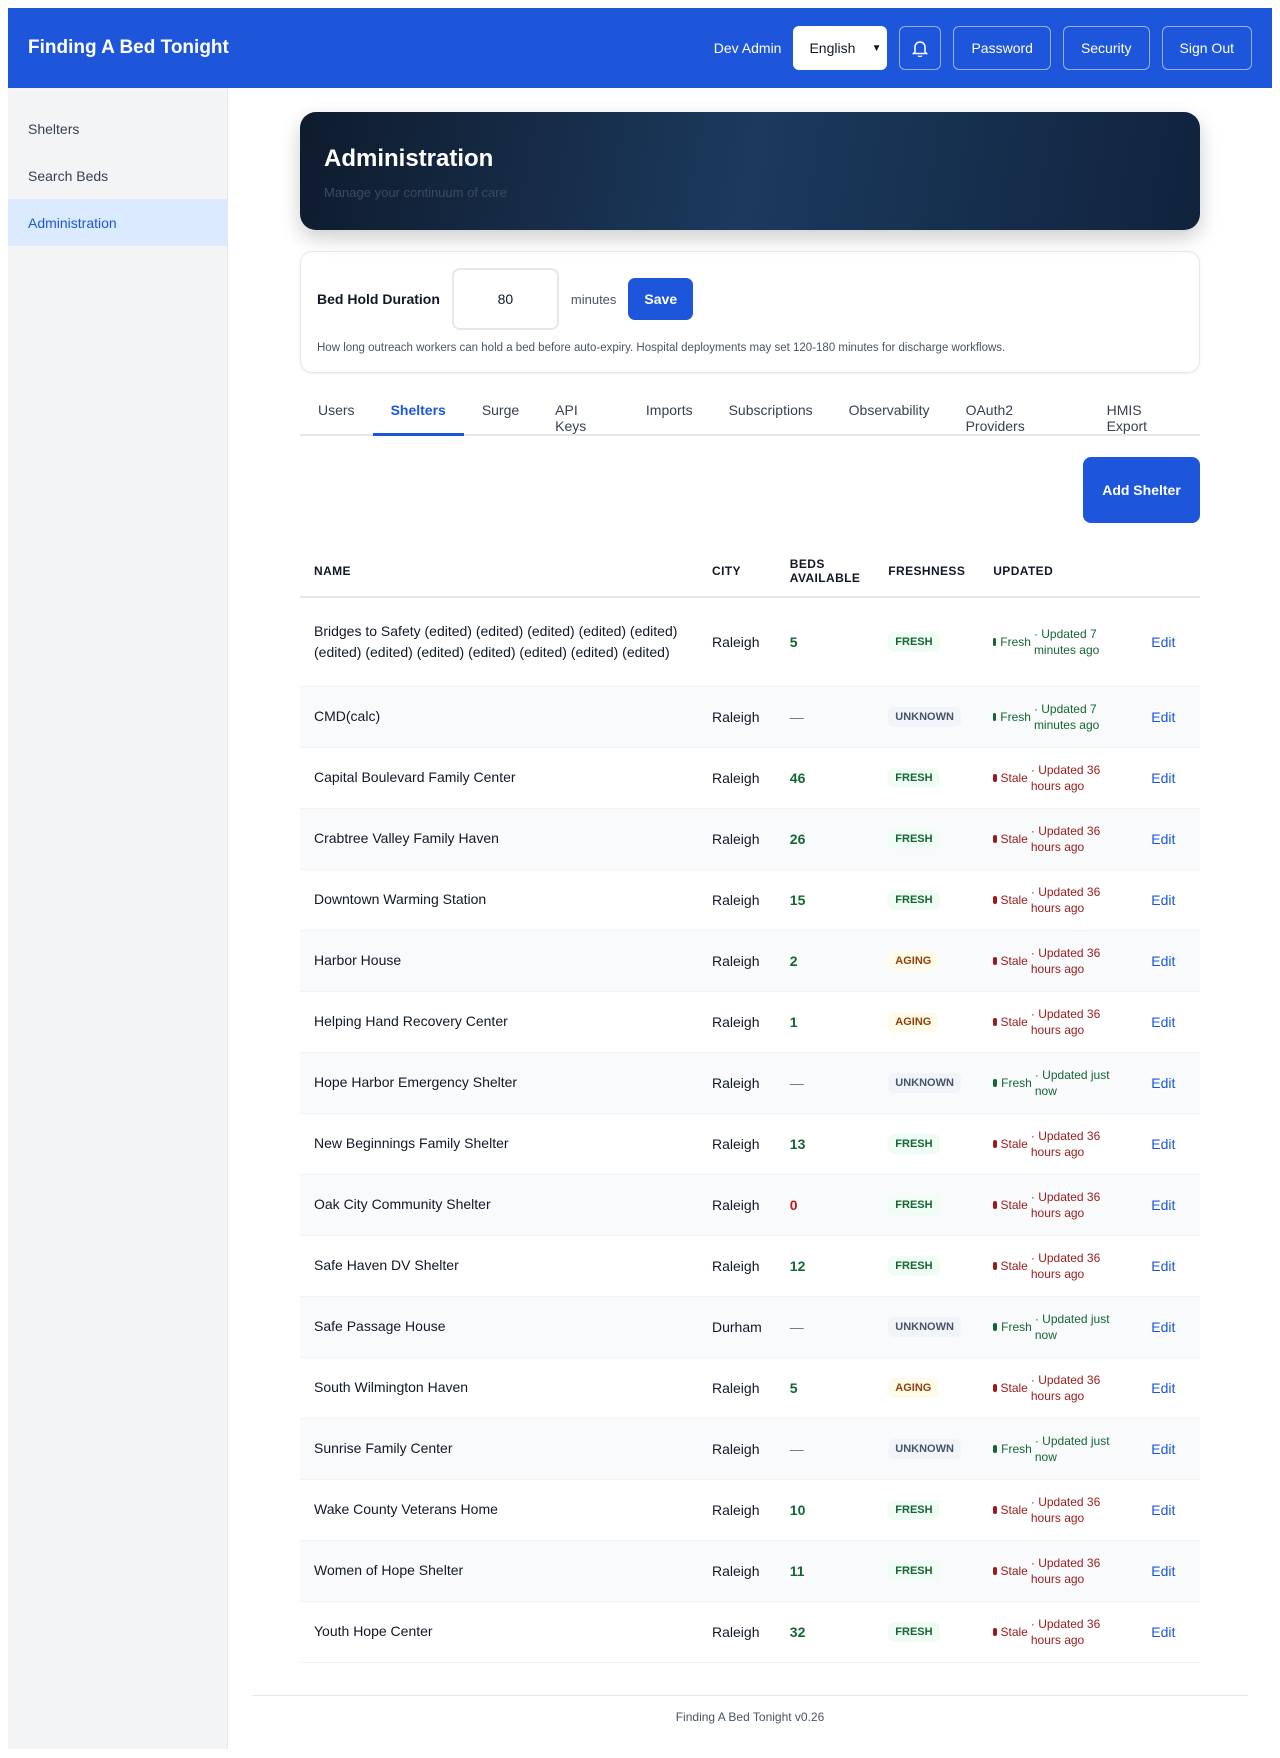  What do you see at coordinates (1141, 490) in the screenshot?
I see `add-shelter-button: Add Shelter` at bounding box center [1141, 490].